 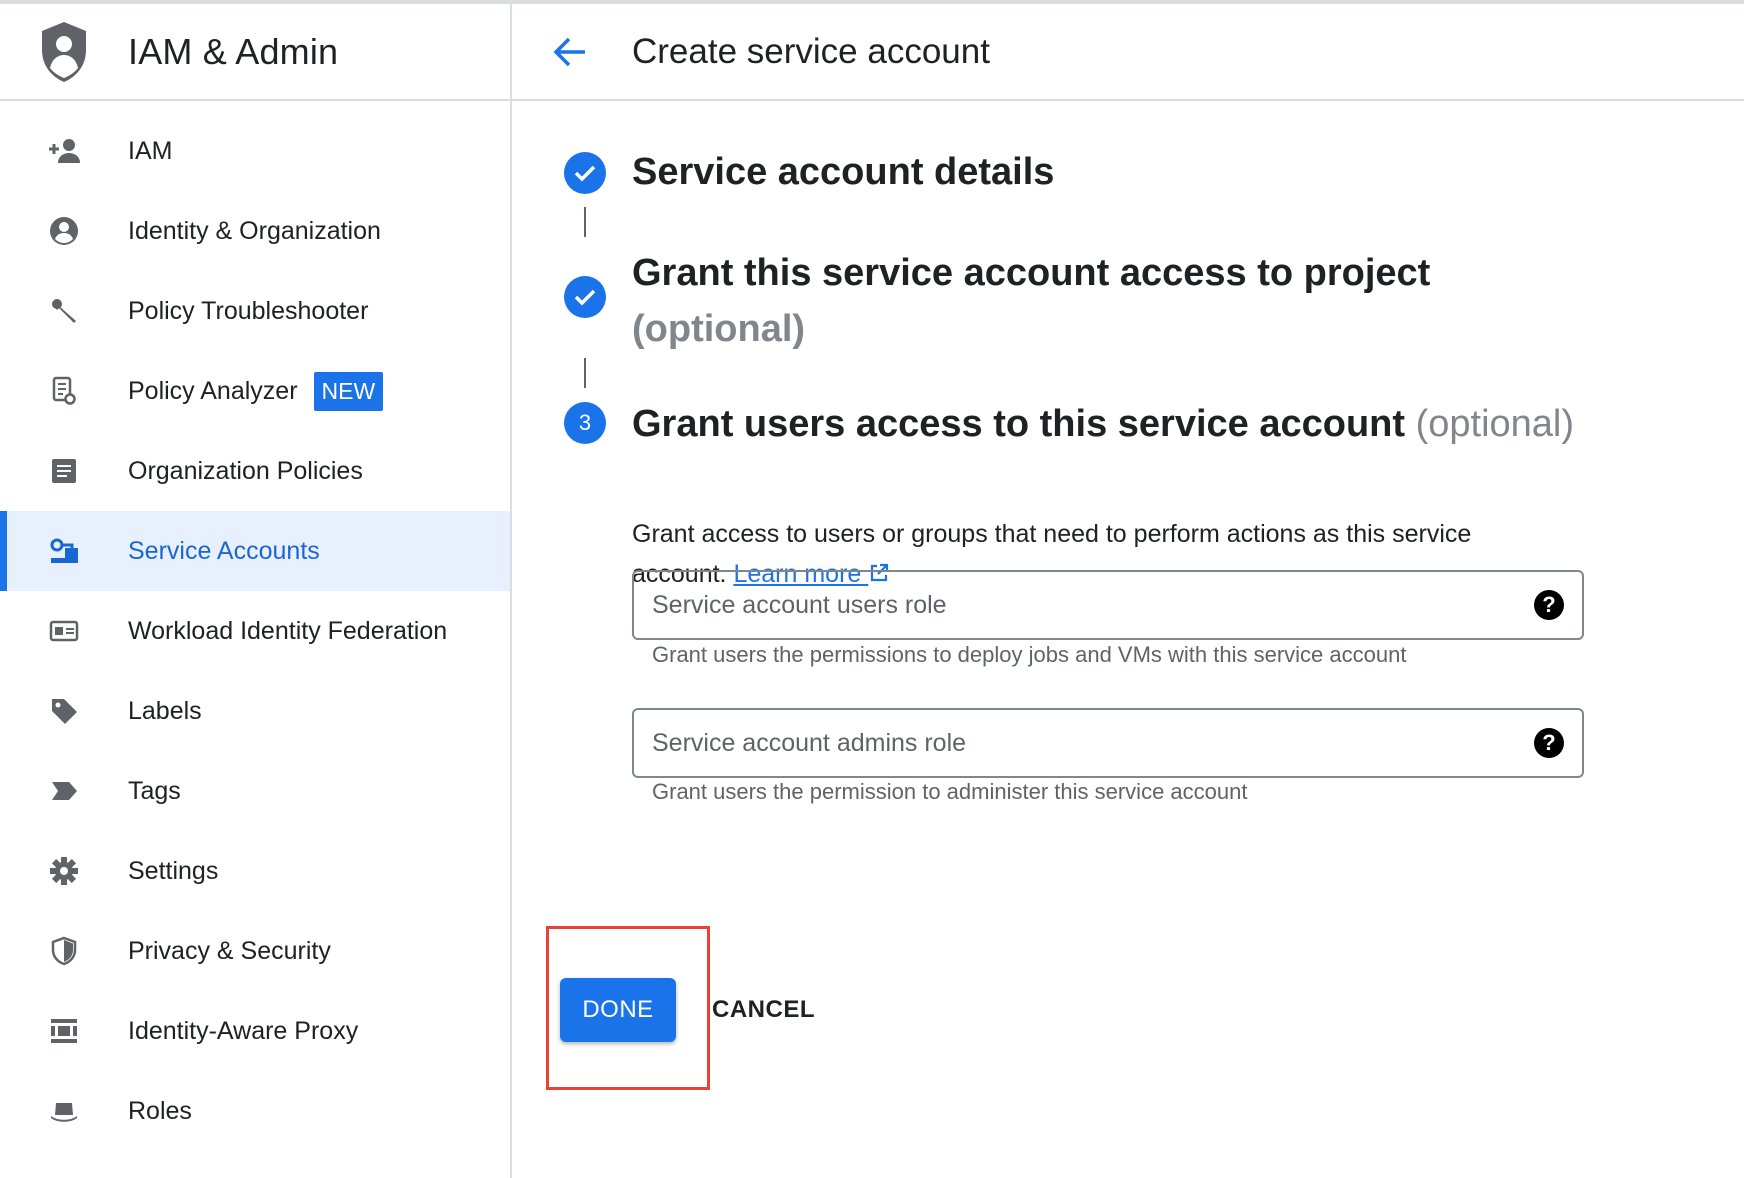 I want to click on sidebar-item-tags: Tags, so click(x=255, y=791).